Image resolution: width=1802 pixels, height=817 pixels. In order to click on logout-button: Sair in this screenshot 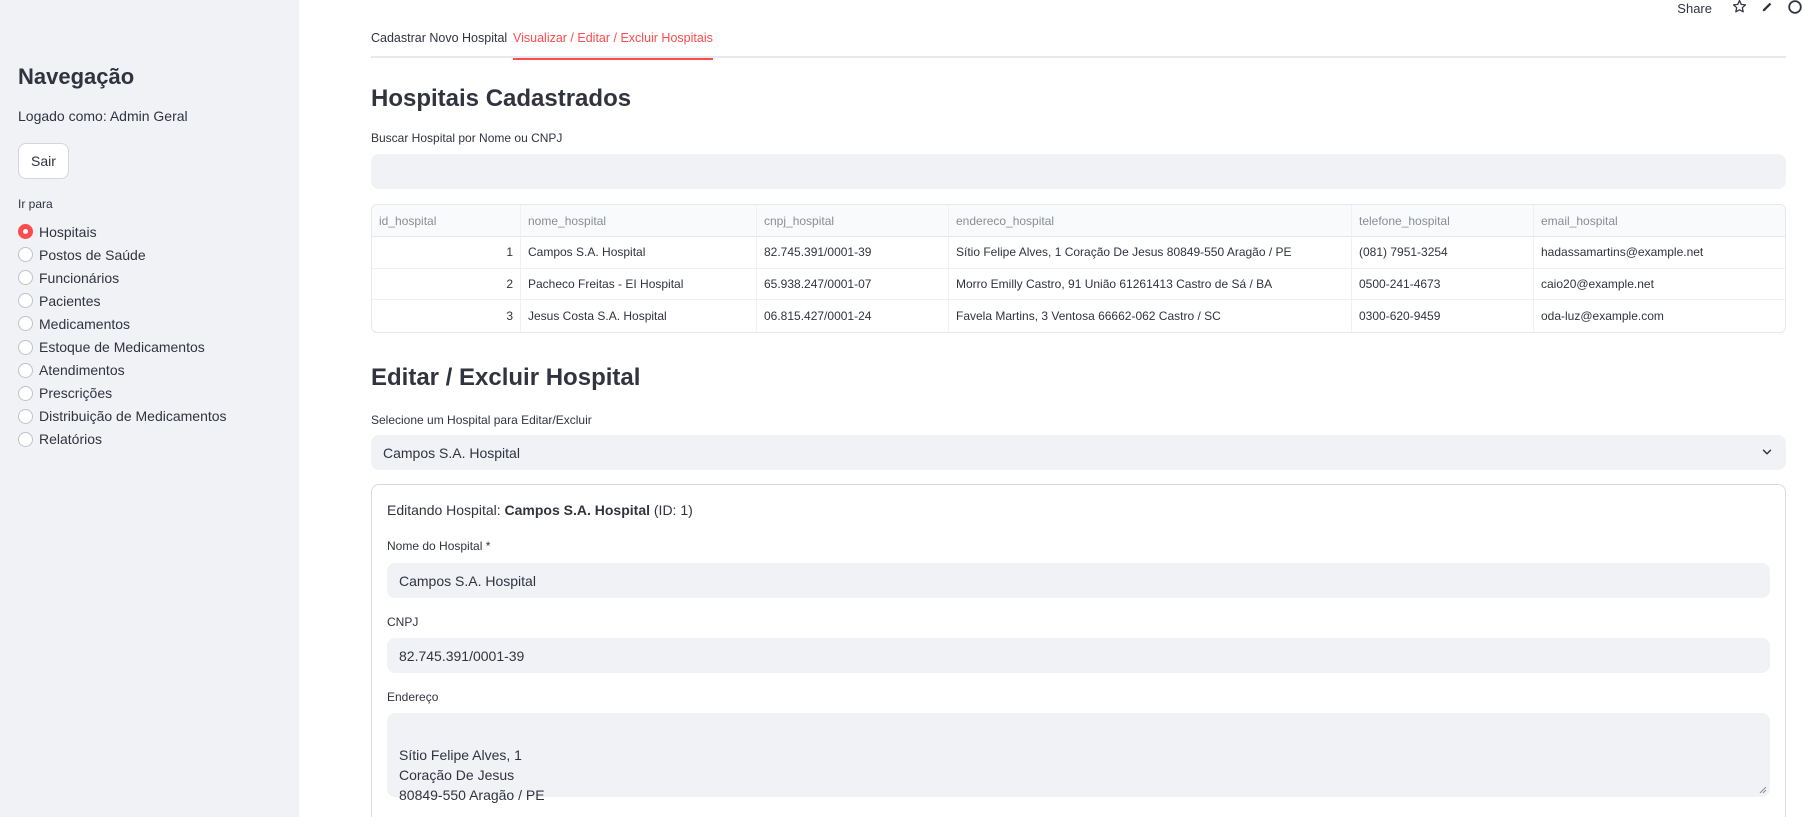, I will do `click(43, 161)`.